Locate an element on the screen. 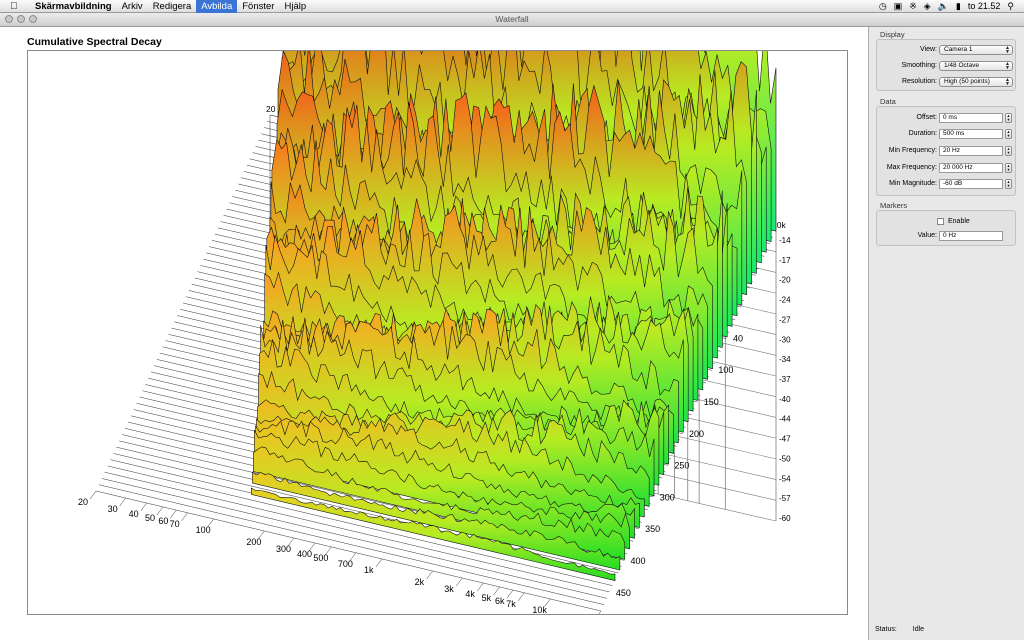  data-section-title: Data is located at coordinates (888, 101).